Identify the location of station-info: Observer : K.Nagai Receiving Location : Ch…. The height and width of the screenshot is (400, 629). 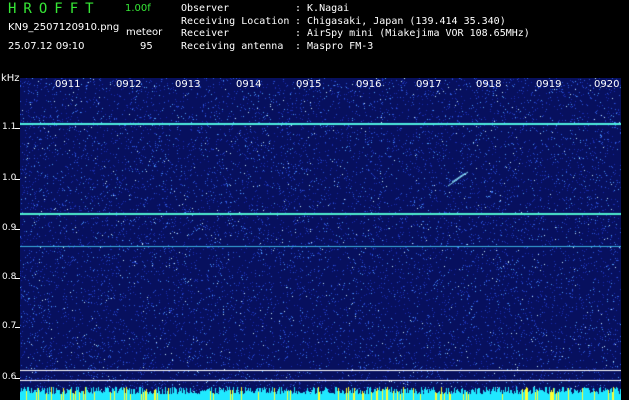
(355, 28).